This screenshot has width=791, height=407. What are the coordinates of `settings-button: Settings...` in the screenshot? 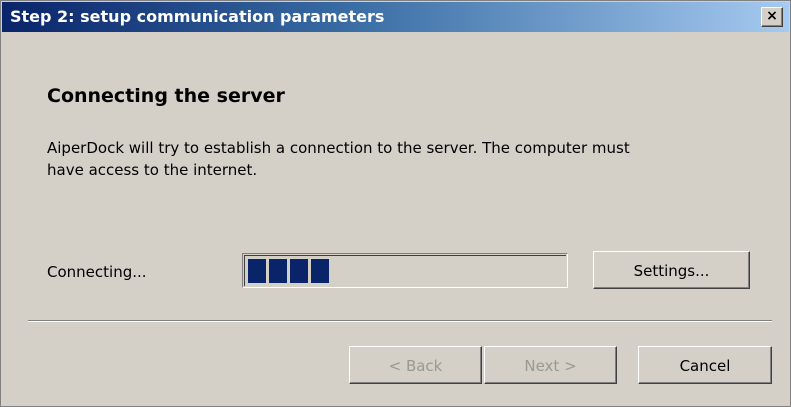 It's located at (671, 270).